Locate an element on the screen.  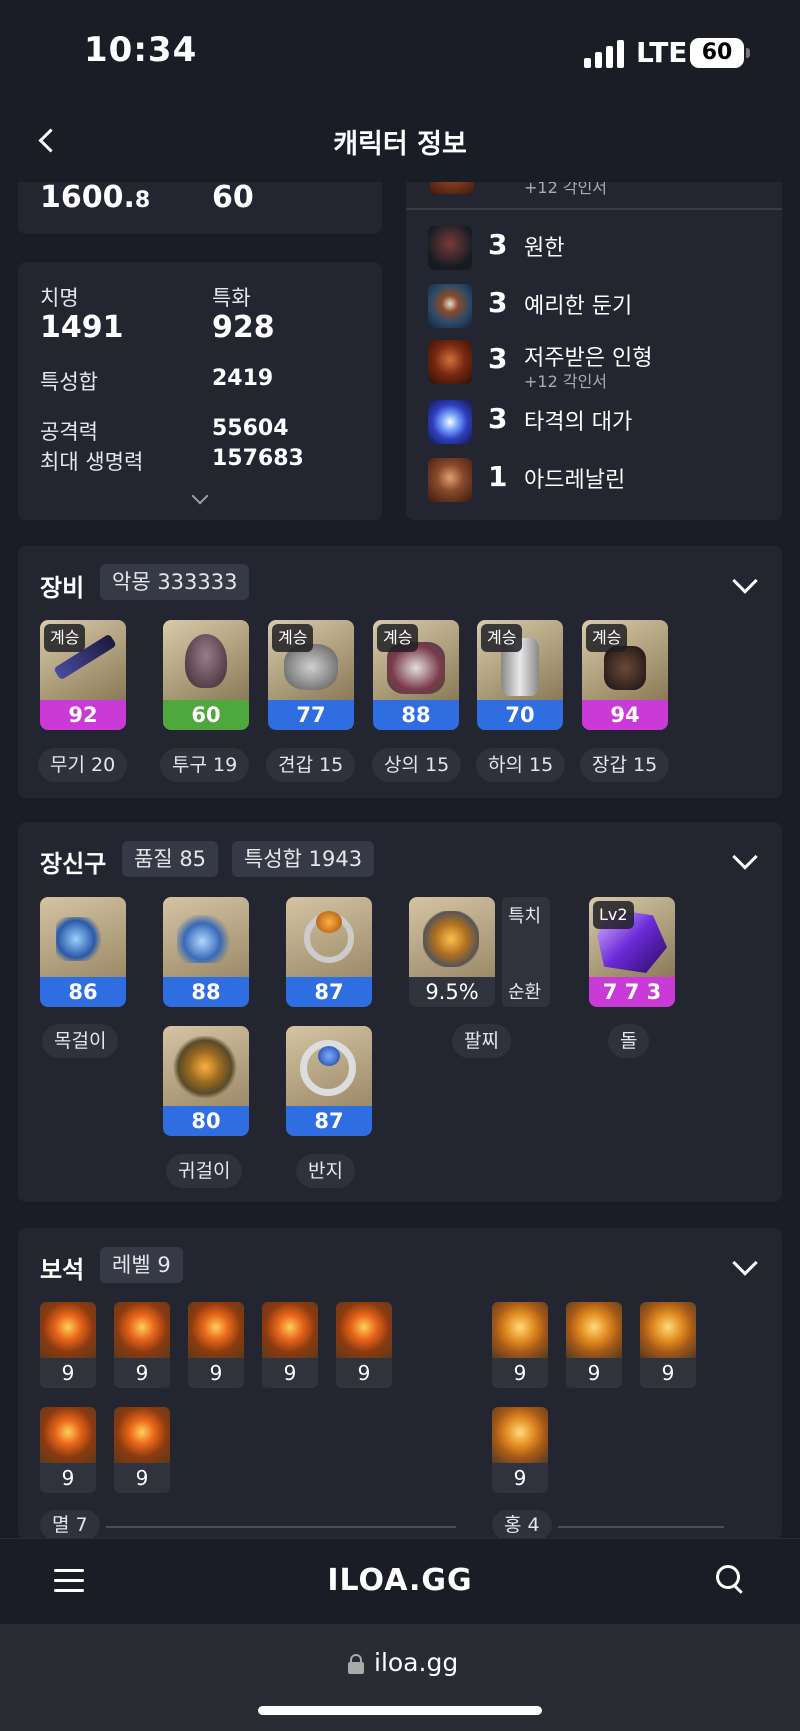
quality-value: 92 is located at coordinates (83, 715).